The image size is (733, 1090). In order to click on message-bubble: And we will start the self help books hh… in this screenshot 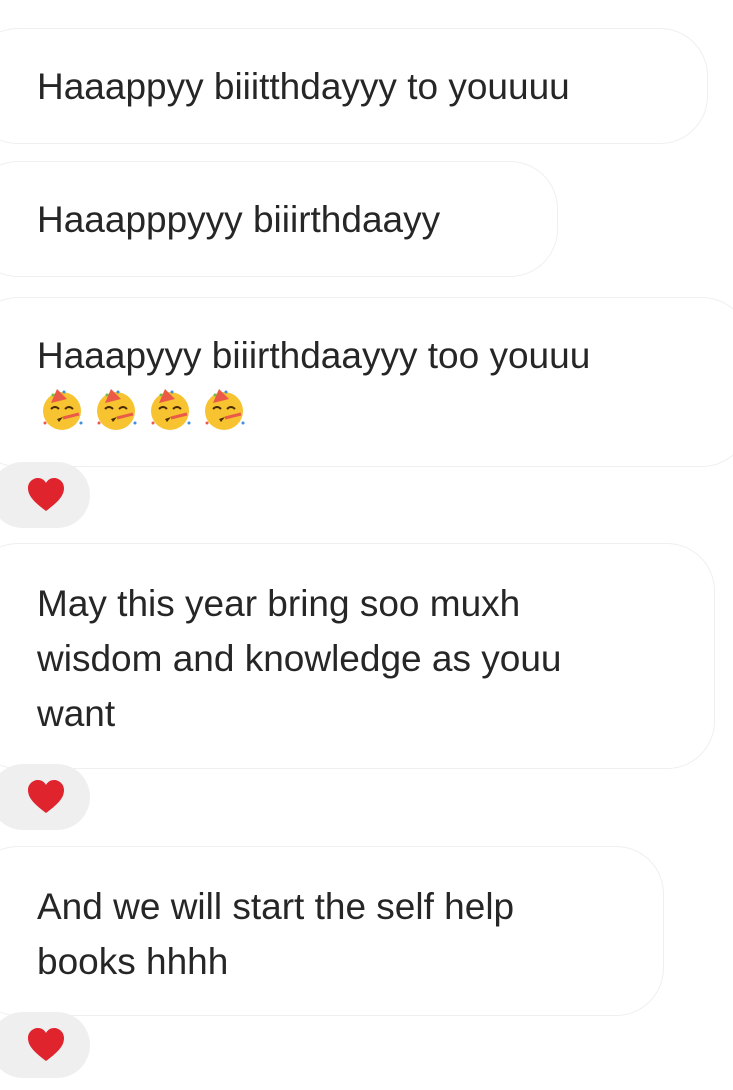, I will do `click(332, 931)`.